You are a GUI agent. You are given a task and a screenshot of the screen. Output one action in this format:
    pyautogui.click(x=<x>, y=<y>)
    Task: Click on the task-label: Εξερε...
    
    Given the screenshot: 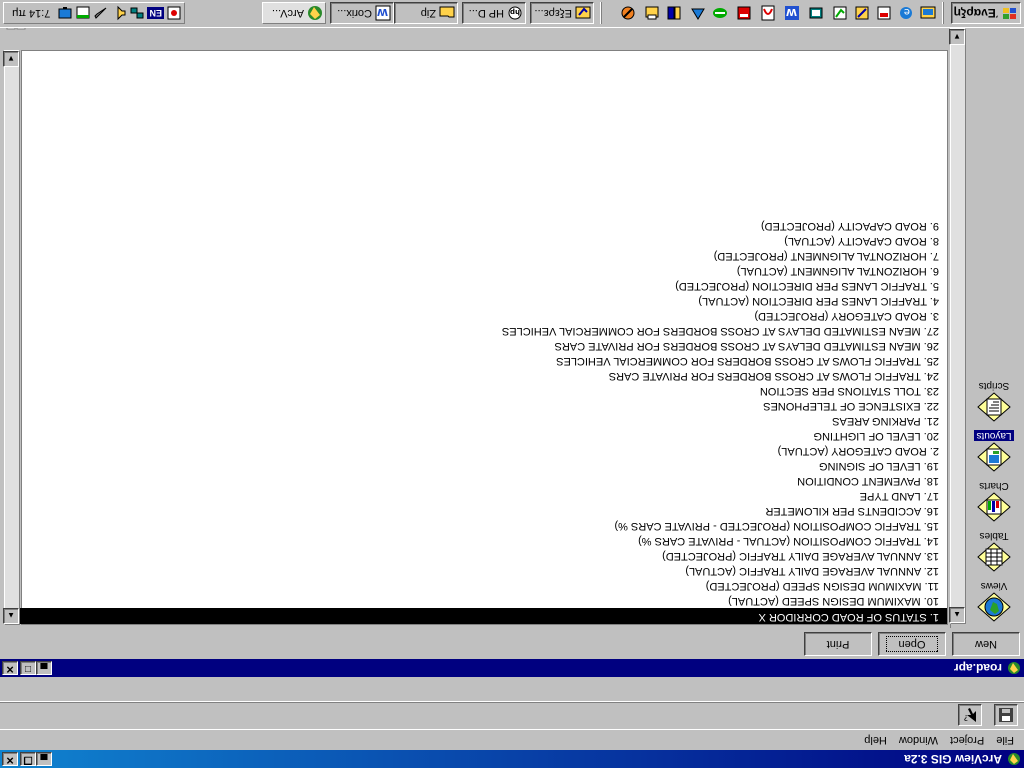 What is the action you would take?
    pyautogui.click(x=553, y=13)
    